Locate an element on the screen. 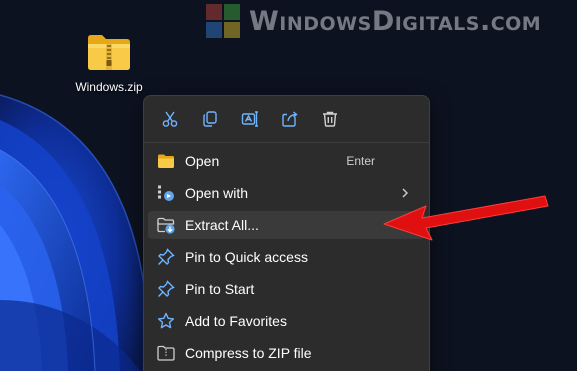 Image resolution: width=577 pixels, height=371 pixels. scissors-icon is located at coordinates (170, 119).